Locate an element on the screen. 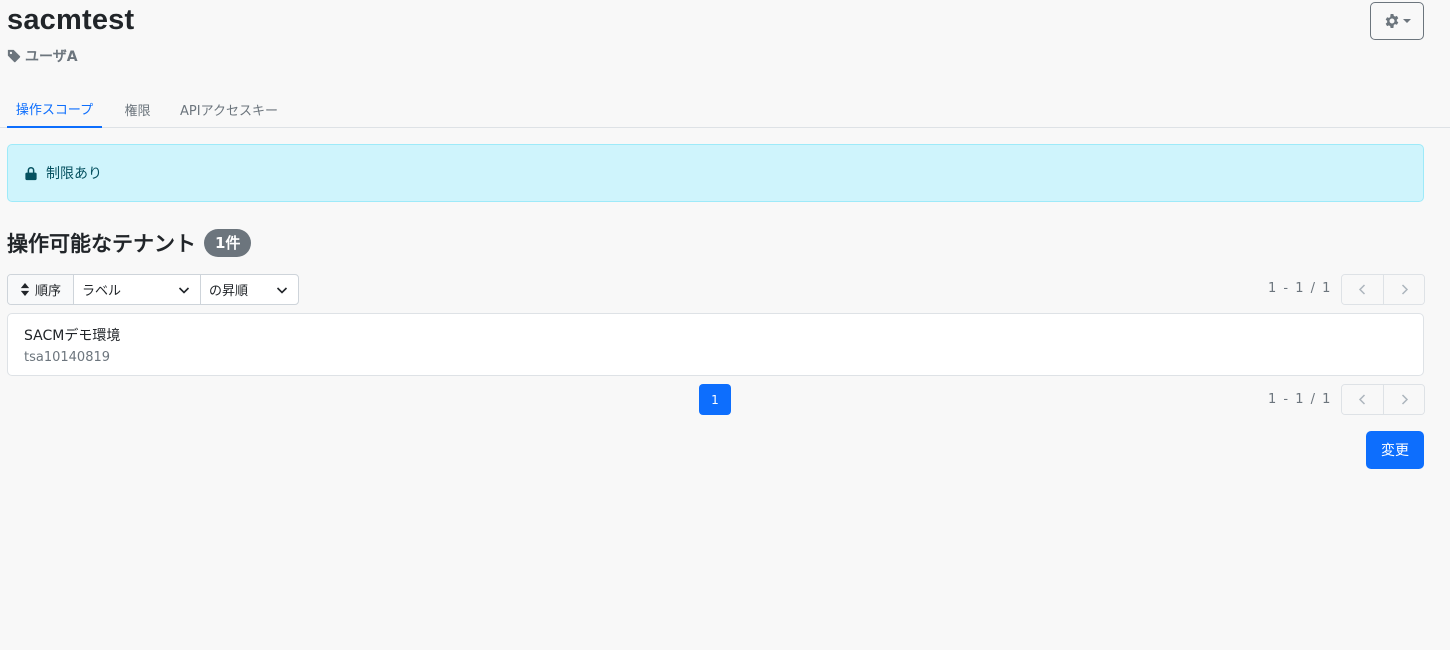 The image size is (1450, 650). sort-order-value: の昇順 is located at coordinates (229, 291).